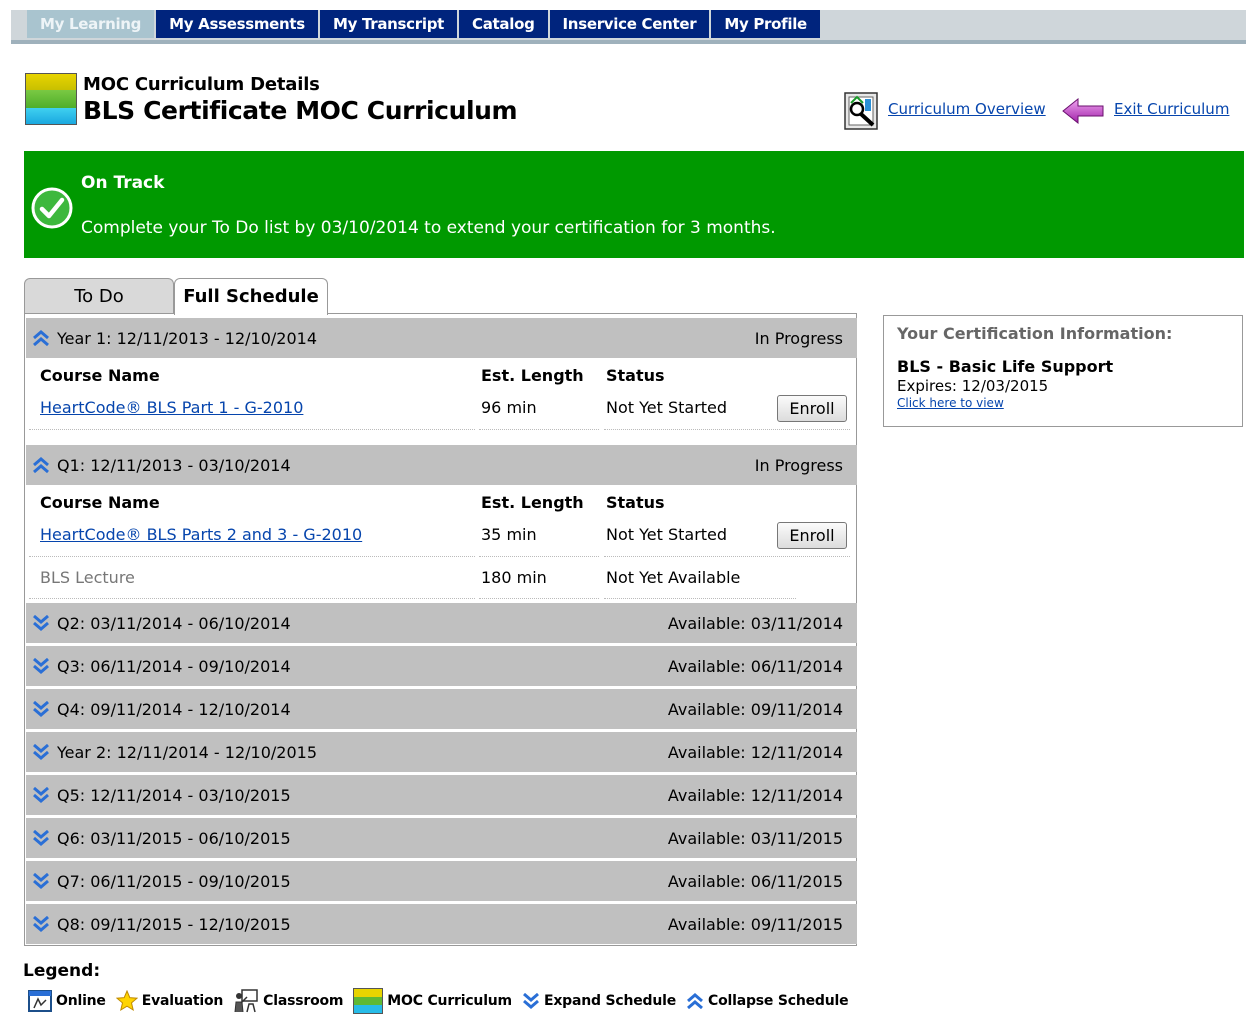 The height and width of the screenshot is (1023, 1246). Describe the element at coordinates (673, 577) in the screenshot. I see `course-status: Not Yet Available` at that location.